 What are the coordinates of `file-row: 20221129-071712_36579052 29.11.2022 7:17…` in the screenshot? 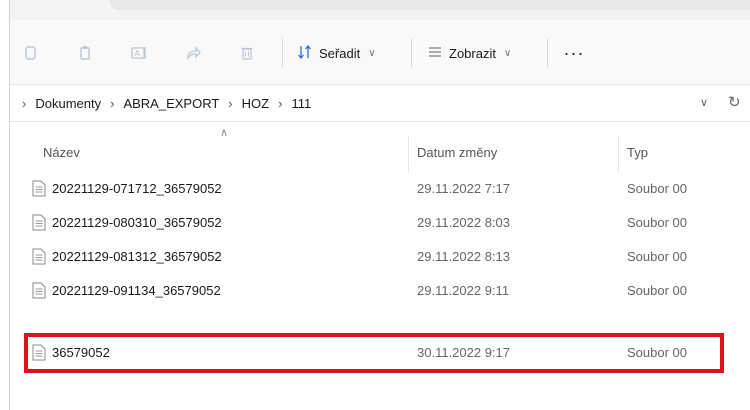 It's located at (380, 189).